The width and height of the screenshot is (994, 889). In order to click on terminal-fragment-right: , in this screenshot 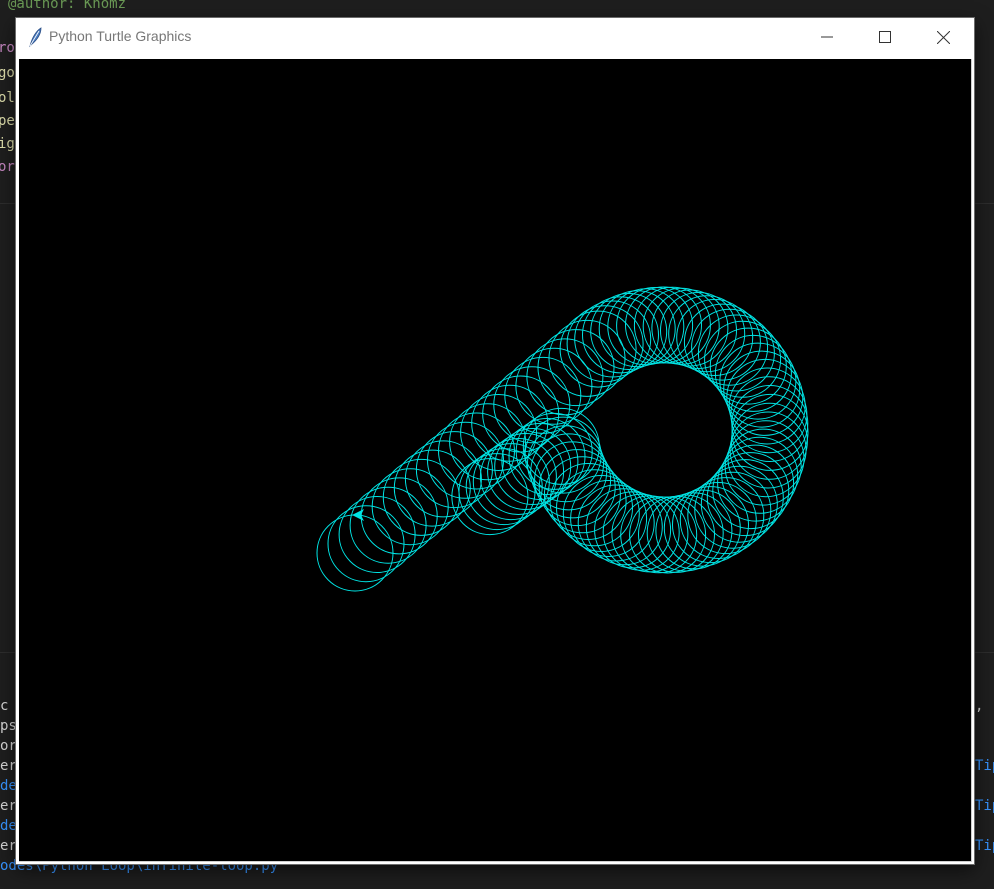, I will do `click(983, 706)`.